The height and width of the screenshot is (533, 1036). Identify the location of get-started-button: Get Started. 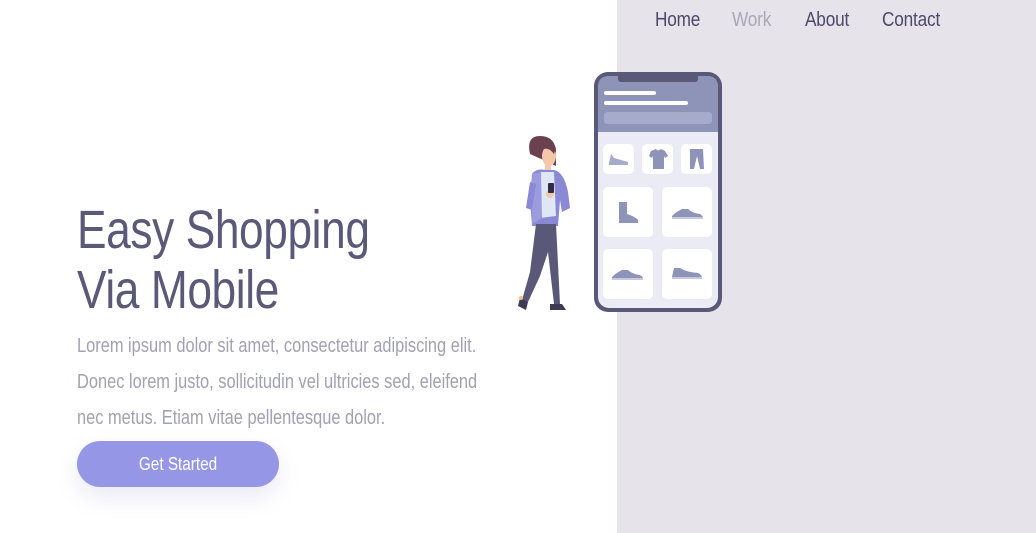
(178, 464).